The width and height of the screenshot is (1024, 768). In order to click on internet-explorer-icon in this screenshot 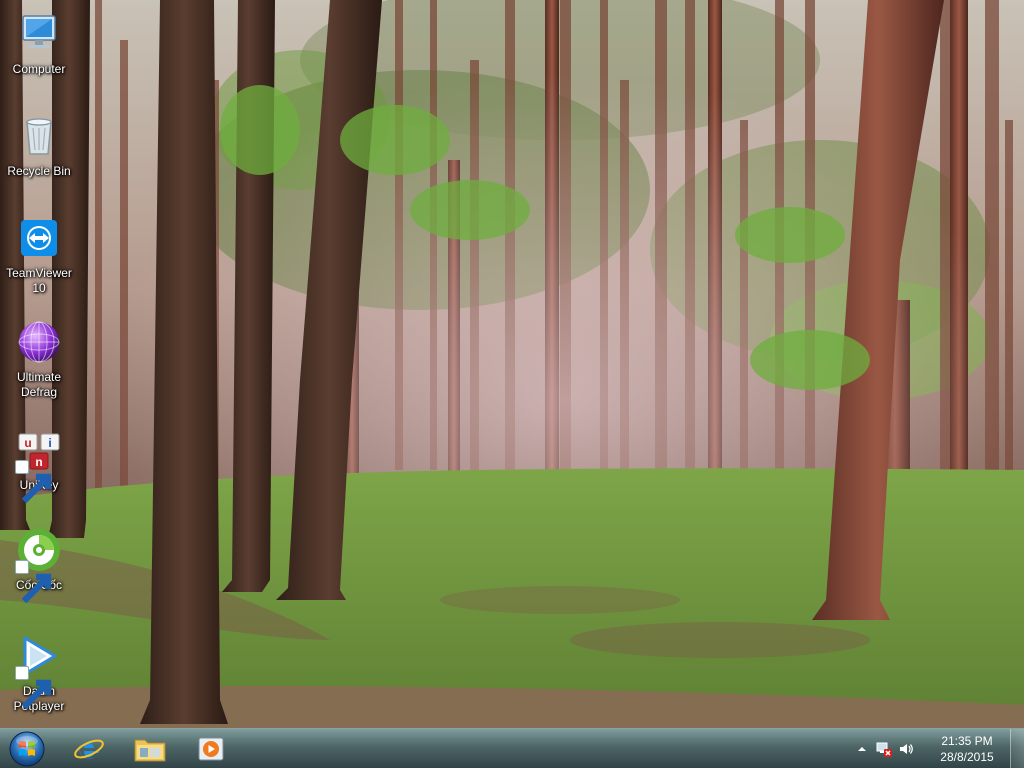, I will do `click(89, 749)`.